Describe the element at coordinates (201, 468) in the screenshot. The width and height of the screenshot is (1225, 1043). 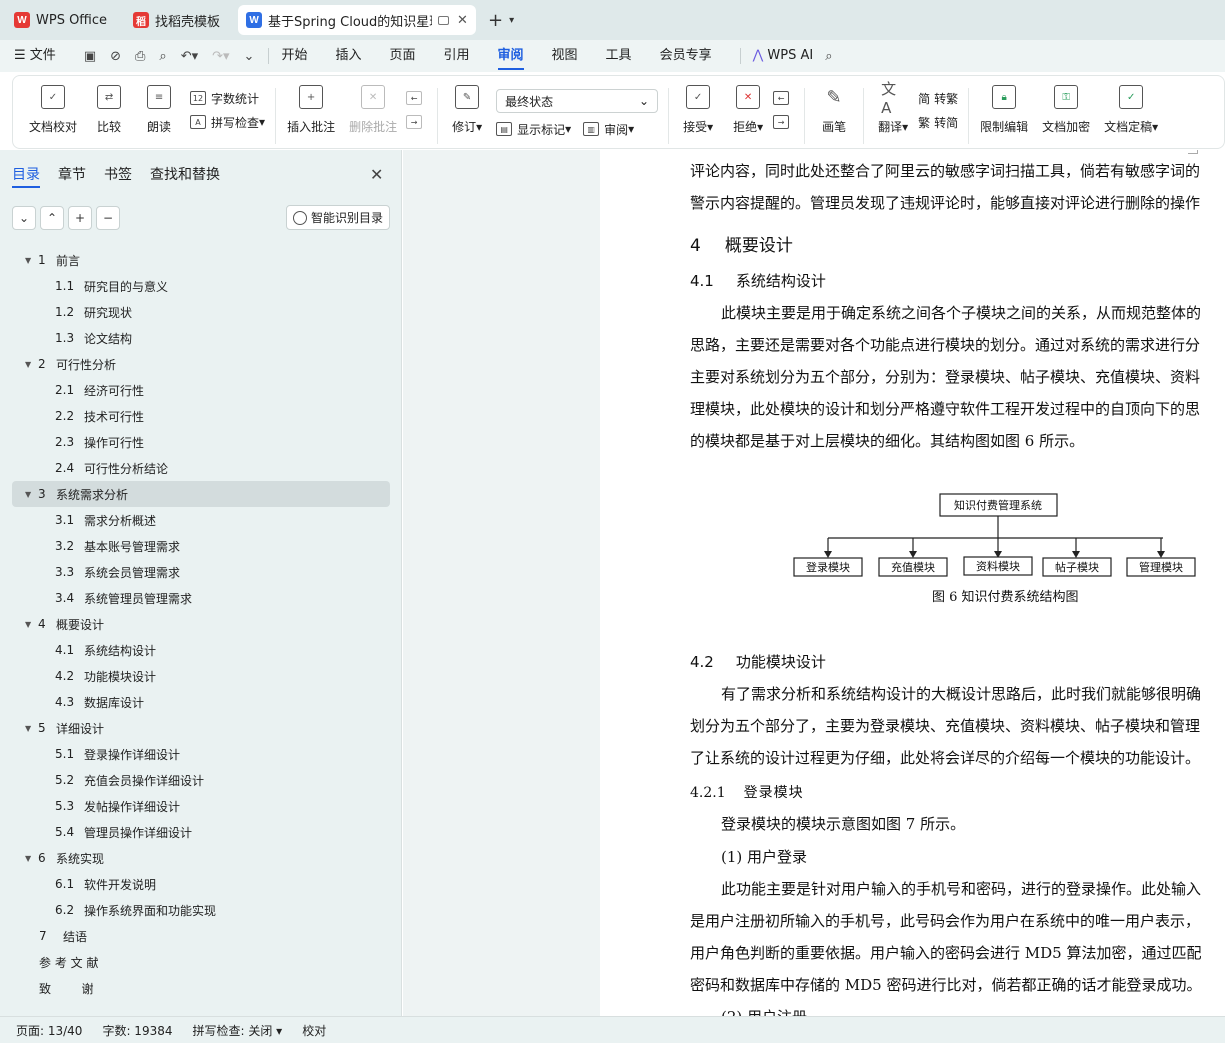
I see `toc-item: 2.4 可行性分析结论` at that location.